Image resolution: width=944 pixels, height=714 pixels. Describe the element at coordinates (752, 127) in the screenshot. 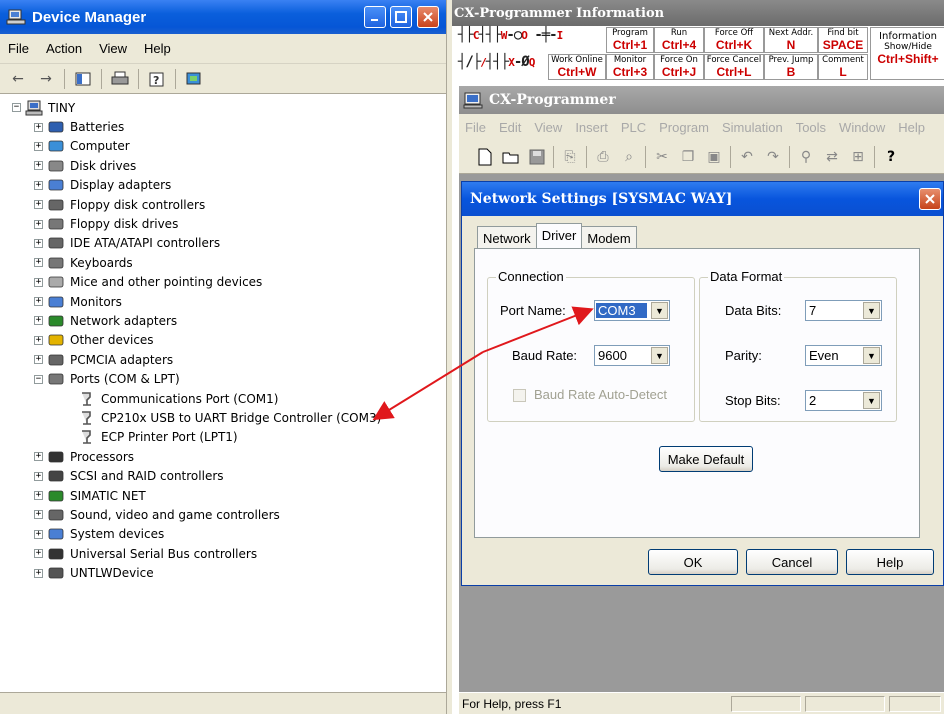

I see `cx-menu-simulation: Simulation` at that location.